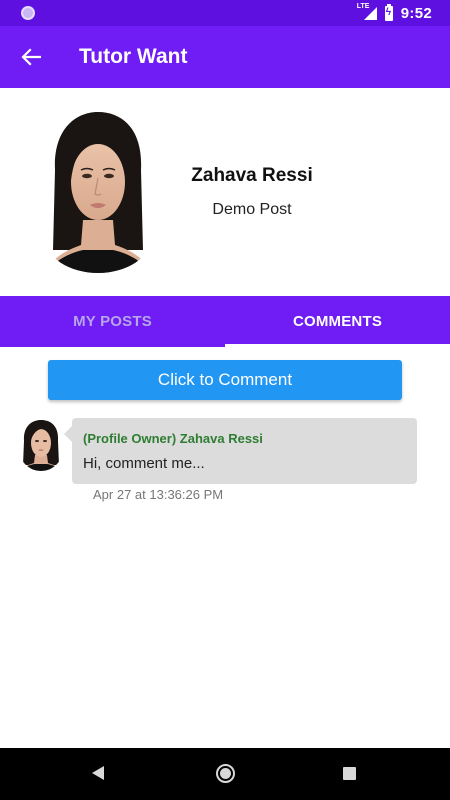 The width and height of the screenshot is (450, 800). What do you see at coordinates (98, 773) in the screenshot?
I see `nav-back-icon` at bounding box center [98, 773].